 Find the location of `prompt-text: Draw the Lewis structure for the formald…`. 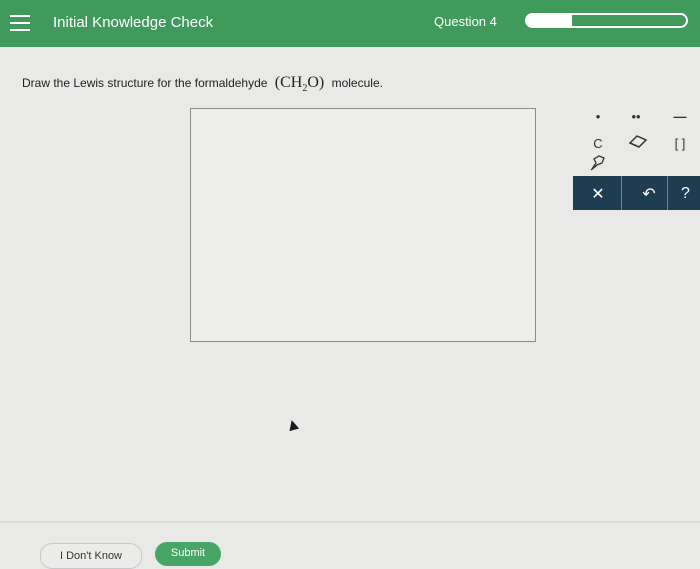

prompt-text: Draw the Lewis structure for the formald… is located at coordinates (145, 83).